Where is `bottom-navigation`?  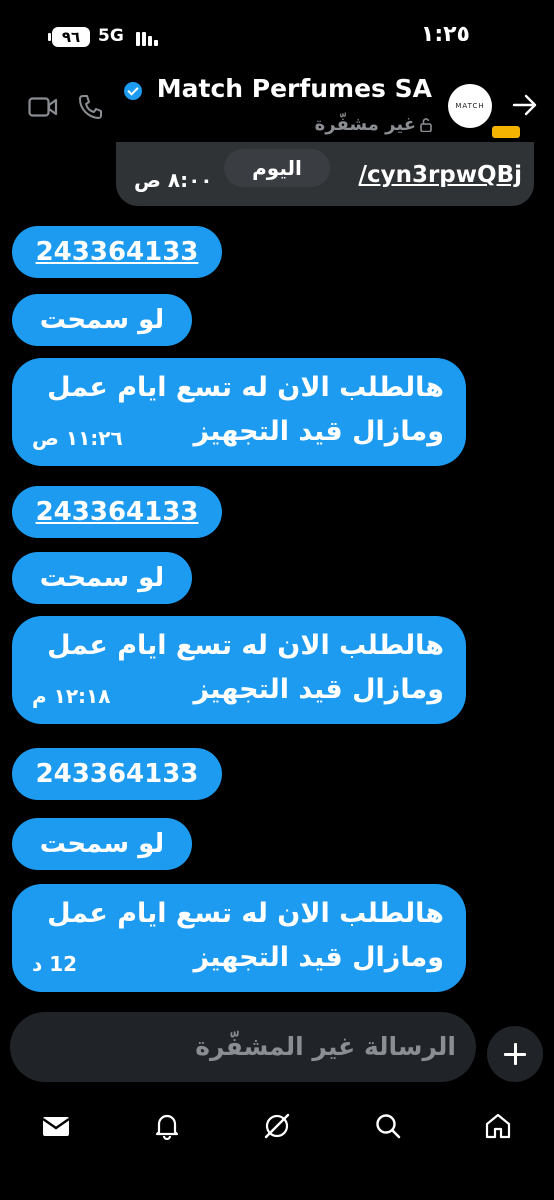
bottom-navigation is located at coordinates (277, 1148).